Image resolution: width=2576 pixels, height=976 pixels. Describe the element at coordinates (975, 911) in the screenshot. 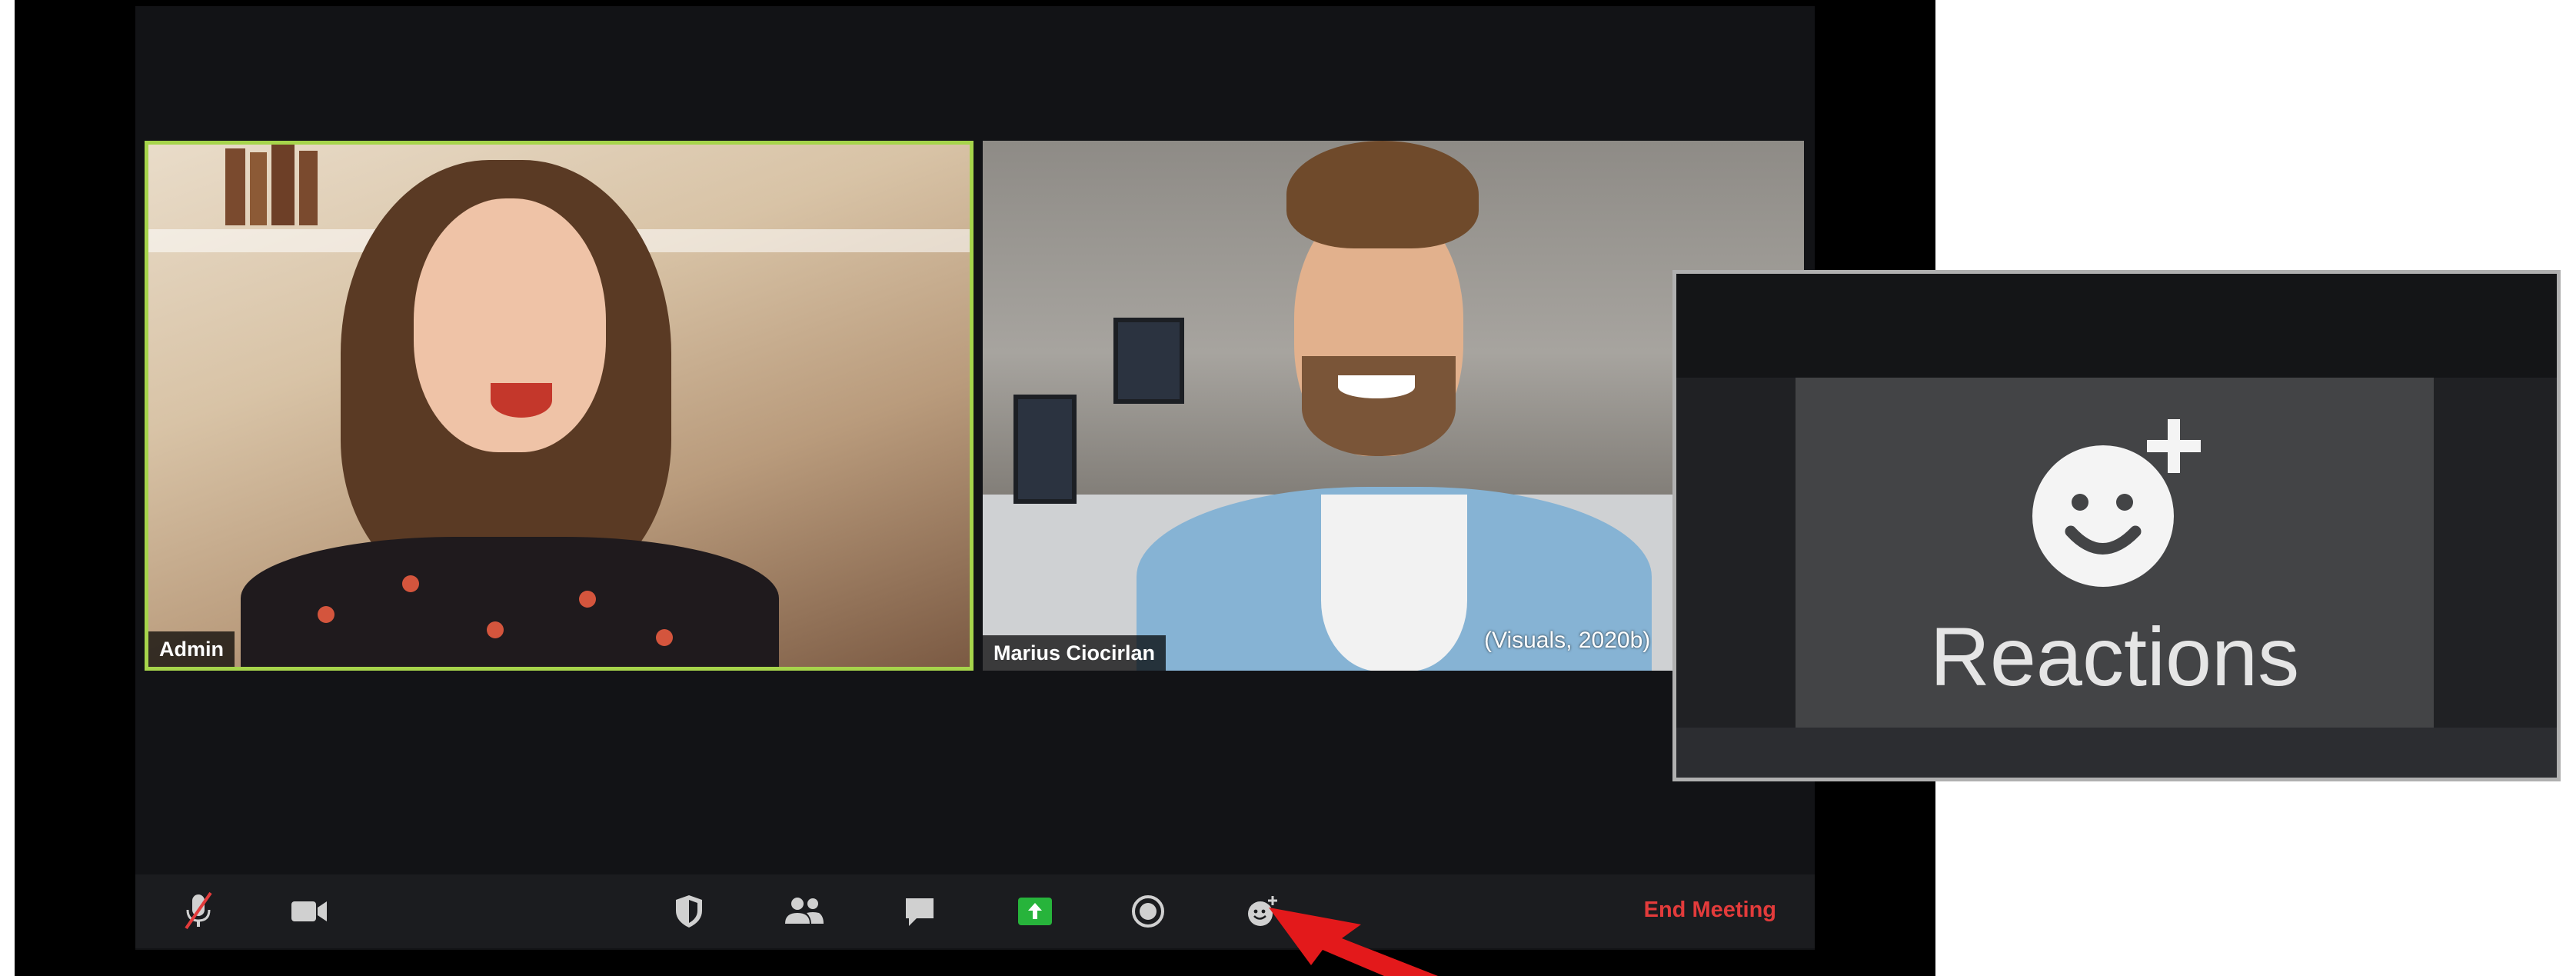

I see `meeting-toolbar: End Meeting` at that location.